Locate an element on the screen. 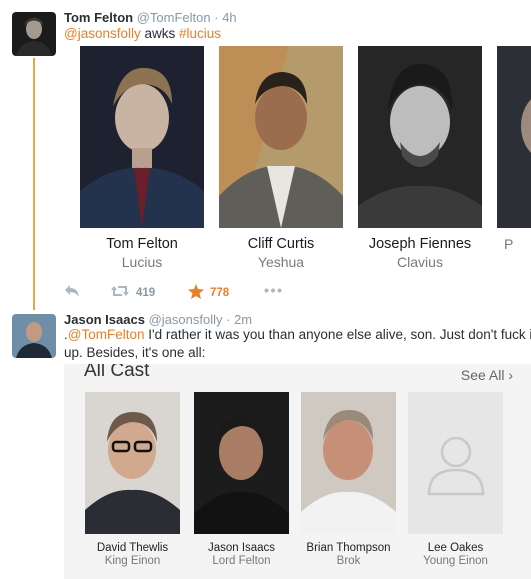  tweet-text-line2: up. Besides, it's one all: is located at coordinates (135, 352).